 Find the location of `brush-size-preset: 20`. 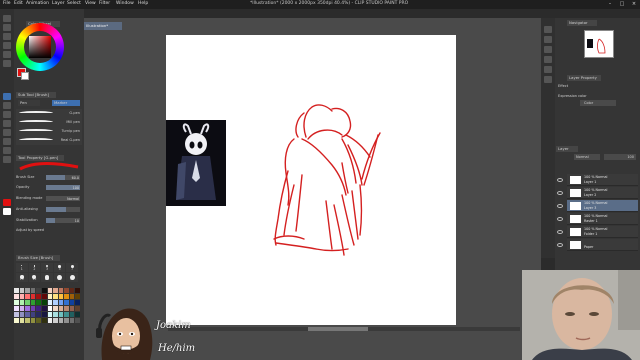

brush-size-preset: 20 is located at coordinates (47, 277).